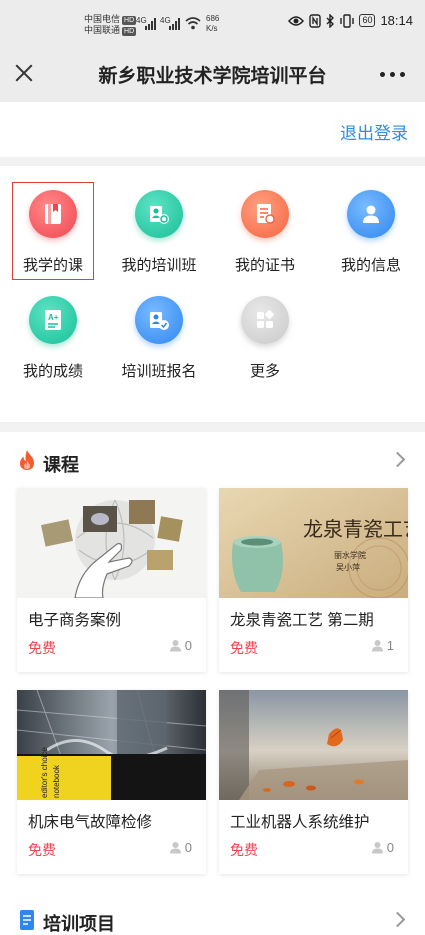 This screenshot has width=425, height=935. Describe the element at coordinates (56, 781) in the screenshot. I see `thumb-spine-2: notebook` at that location.